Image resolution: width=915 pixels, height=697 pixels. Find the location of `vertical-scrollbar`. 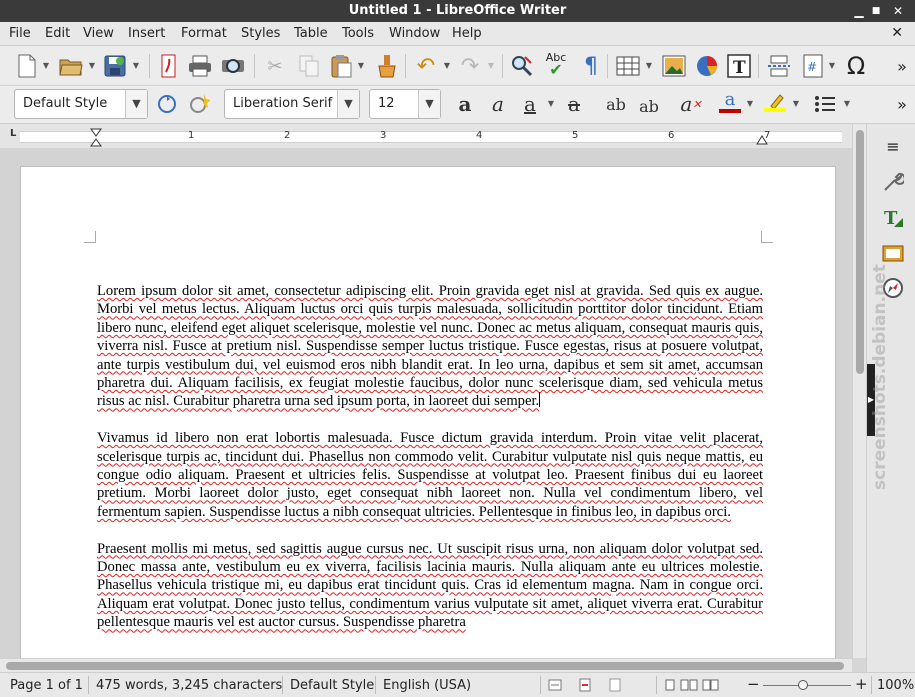

vertical-scrollbar is located at coordinates (859, 391).